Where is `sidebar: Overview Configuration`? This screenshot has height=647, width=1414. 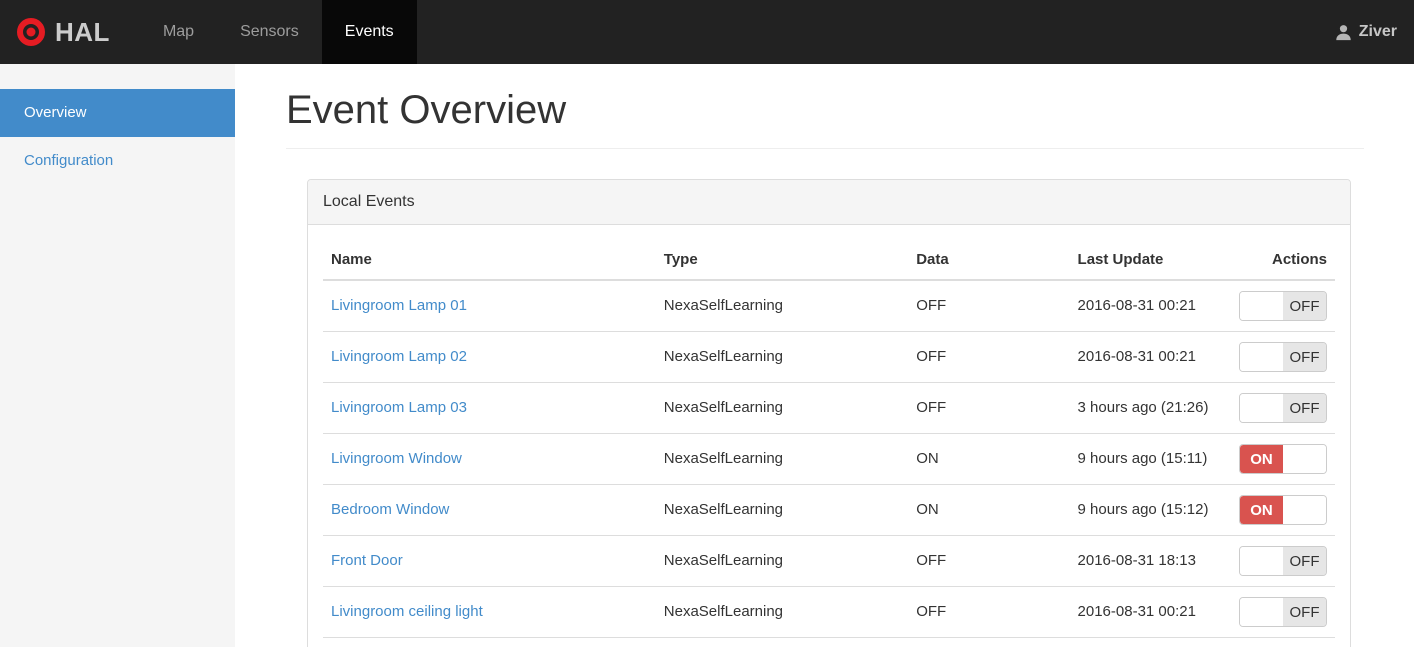 sidebar: Overview Configuration is located at coordinates (117, 355).